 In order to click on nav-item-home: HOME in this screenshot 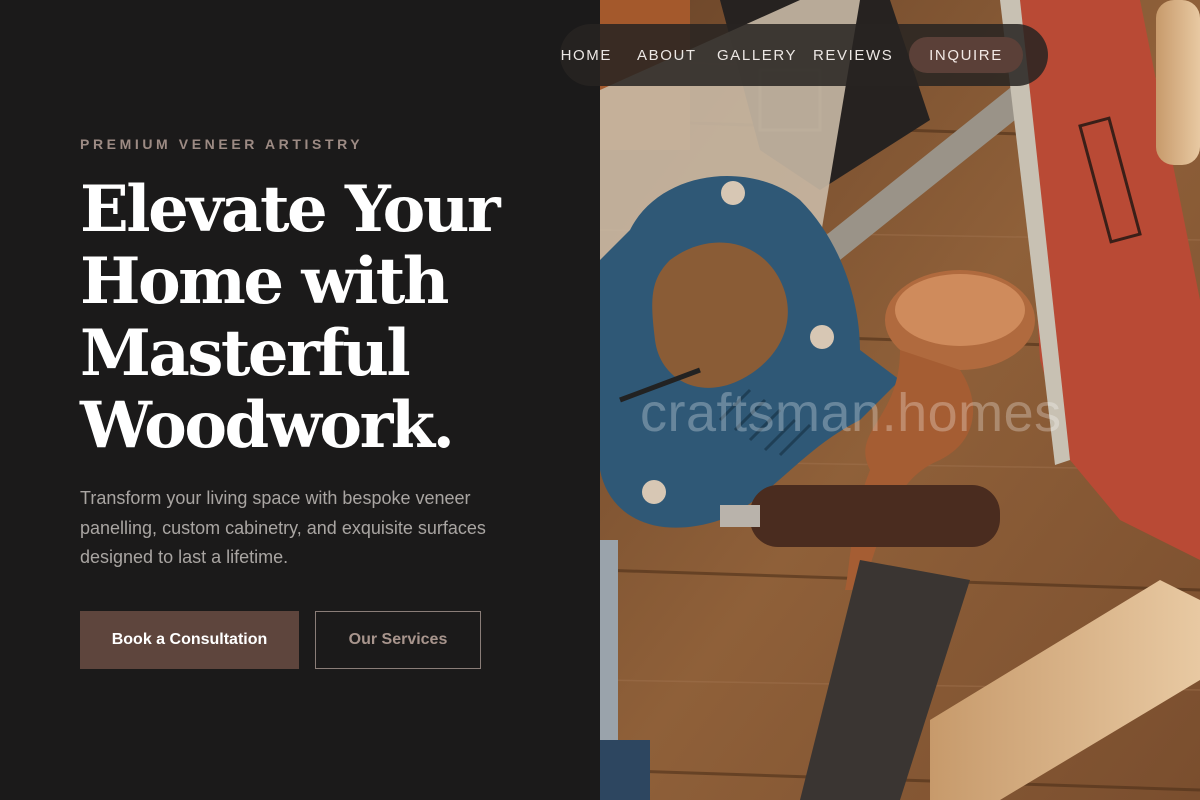, I will do `click(586, 55)`.